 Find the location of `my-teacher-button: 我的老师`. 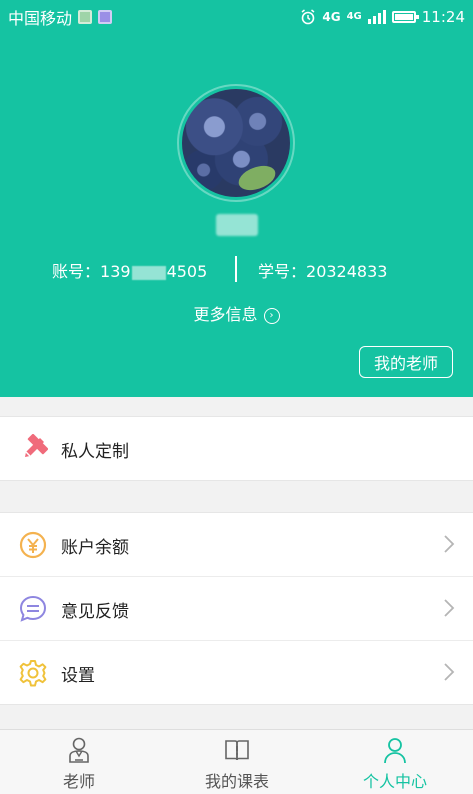

my-teacher-button: 我的老师 is located at coordinates (406, 362).